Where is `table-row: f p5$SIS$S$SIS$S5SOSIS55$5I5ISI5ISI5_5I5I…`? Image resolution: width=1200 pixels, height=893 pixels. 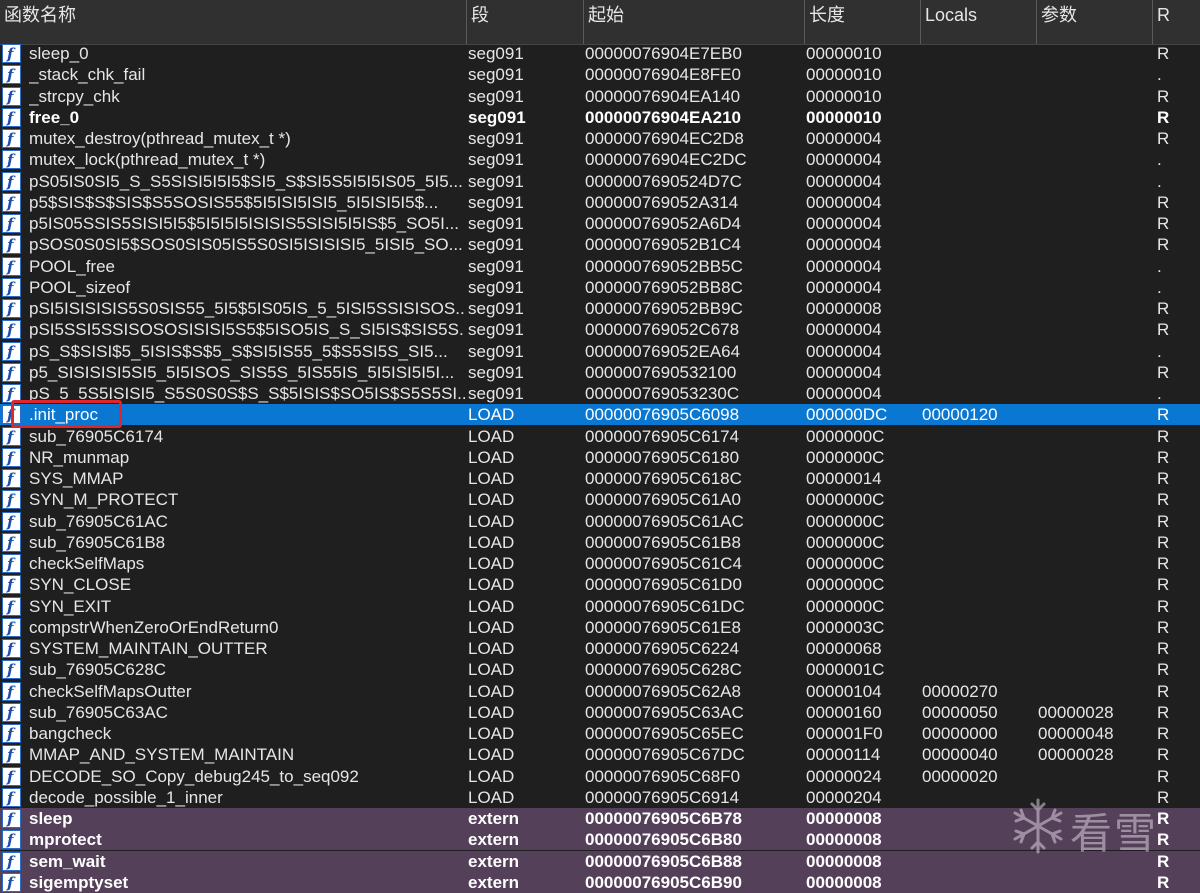
table-row: f p5$SIS$S$SIS$S5SOSIS55$5I5ISI5ISI5_5I5I… is located at coordinates (600, 202).